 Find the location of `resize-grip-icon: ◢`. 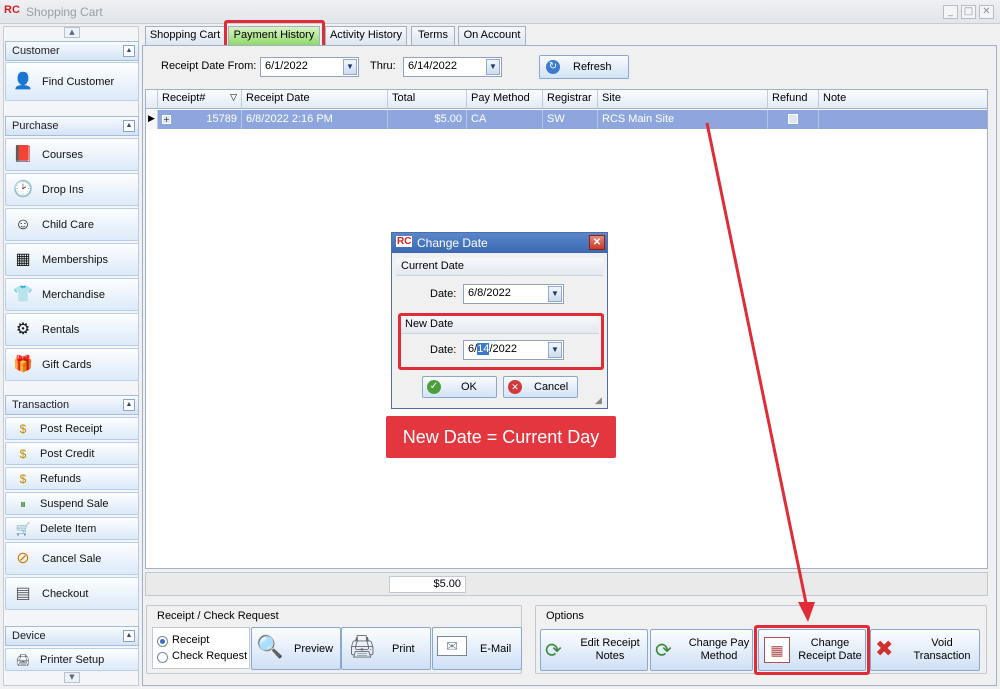

resize-grip-icon: ◢ is located at coordinates (598, 401).